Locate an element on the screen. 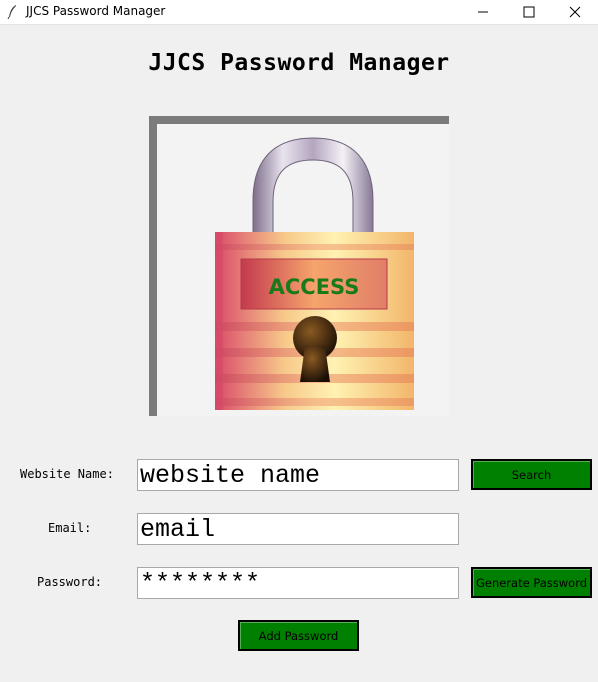  maximize-button is located at coordinates (529, 12).